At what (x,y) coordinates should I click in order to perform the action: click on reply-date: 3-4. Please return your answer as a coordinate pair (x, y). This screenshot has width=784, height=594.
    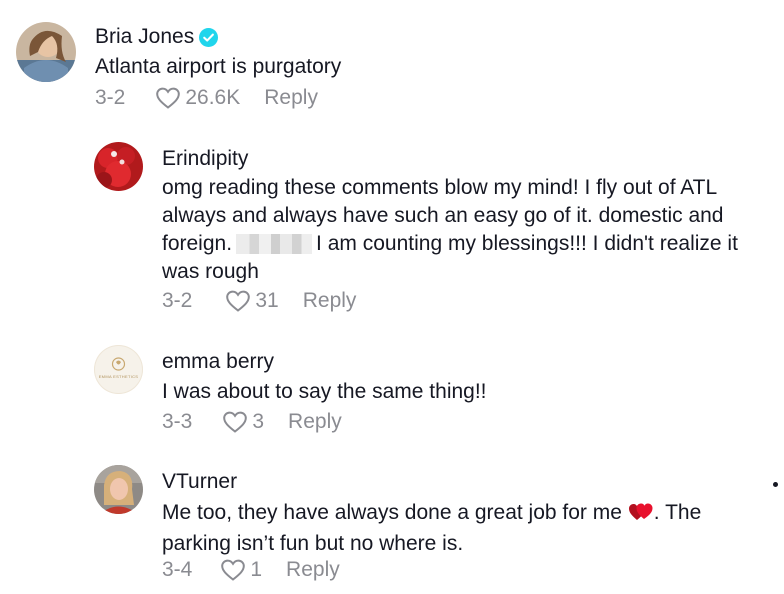
    Looking at the image, I should click on (177, 569).